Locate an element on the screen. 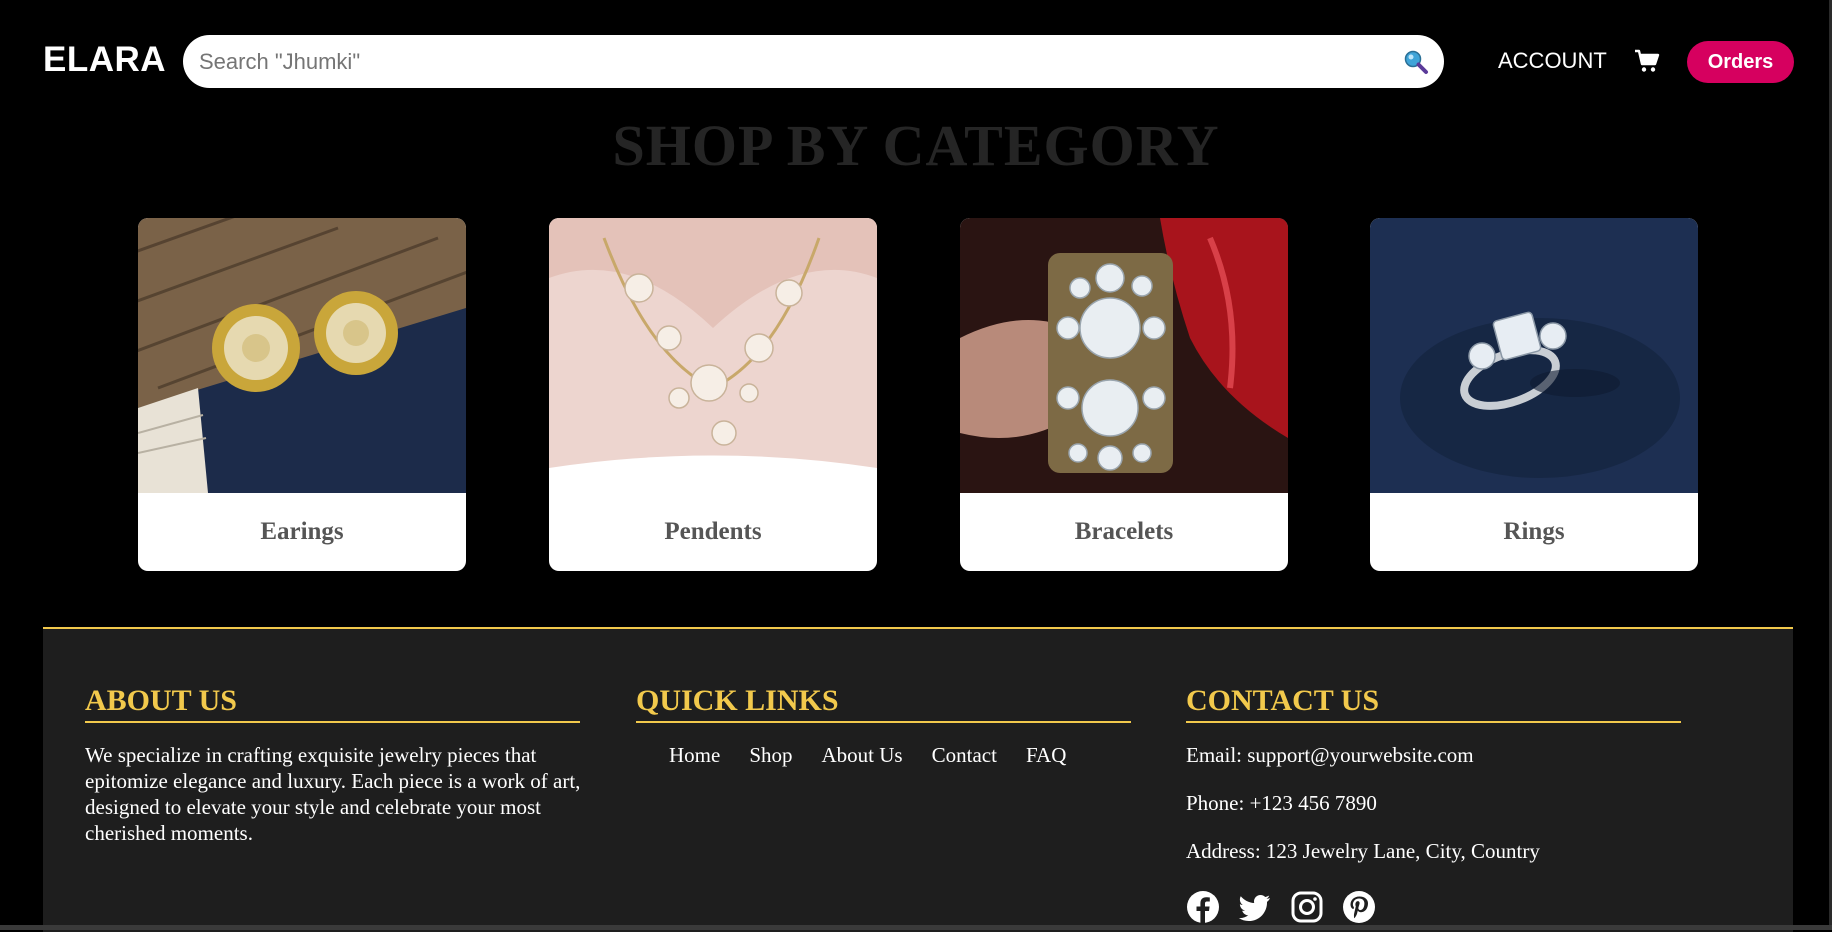  category-card-earings: Earings is located at coordinates (302, 394).